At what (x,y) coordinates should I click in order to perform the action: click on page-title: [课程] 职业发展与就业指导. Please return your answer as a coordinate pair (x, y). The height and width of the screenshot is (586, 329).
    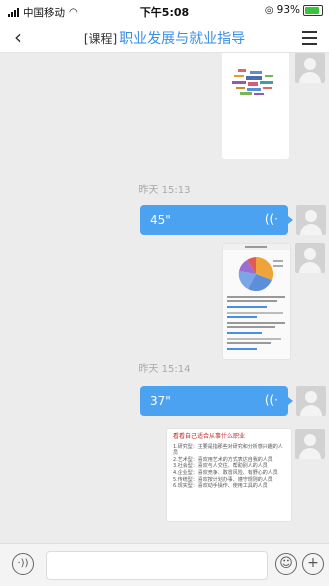
    Looking at the image, I should click on (164, 38).